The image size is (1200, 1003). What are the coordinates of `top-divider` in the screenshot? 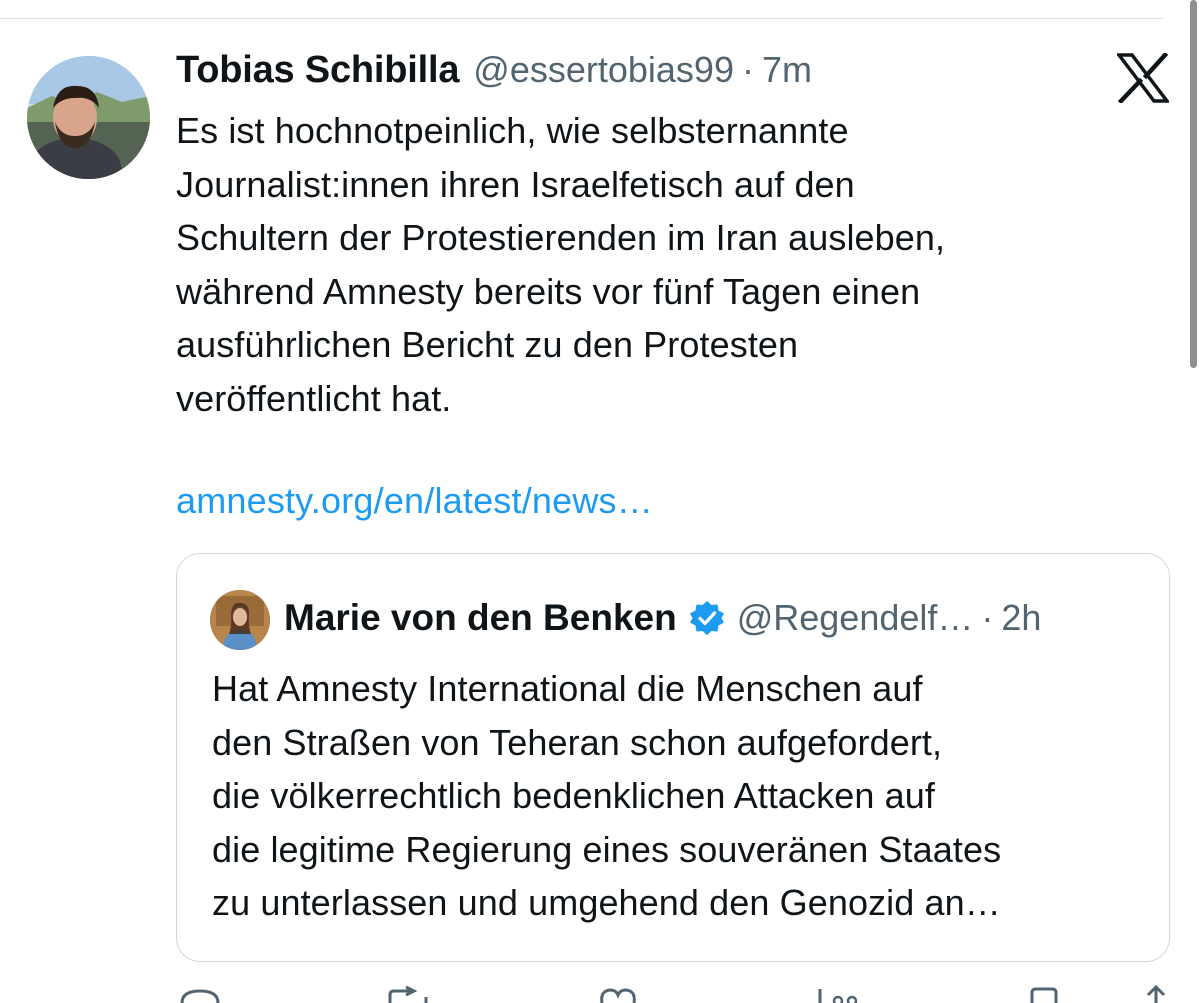 It's located at (581, 18).